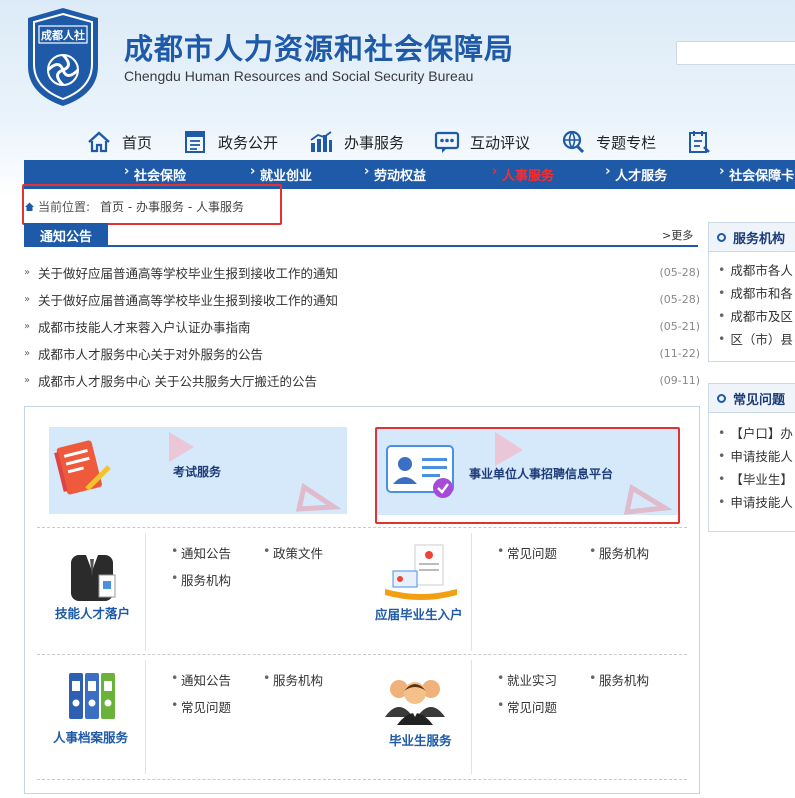  What do you see at coordinates (527, 552) in the screenshot?
I see `grad-faq-link: 常见问题` at bounding box center [527, 552].